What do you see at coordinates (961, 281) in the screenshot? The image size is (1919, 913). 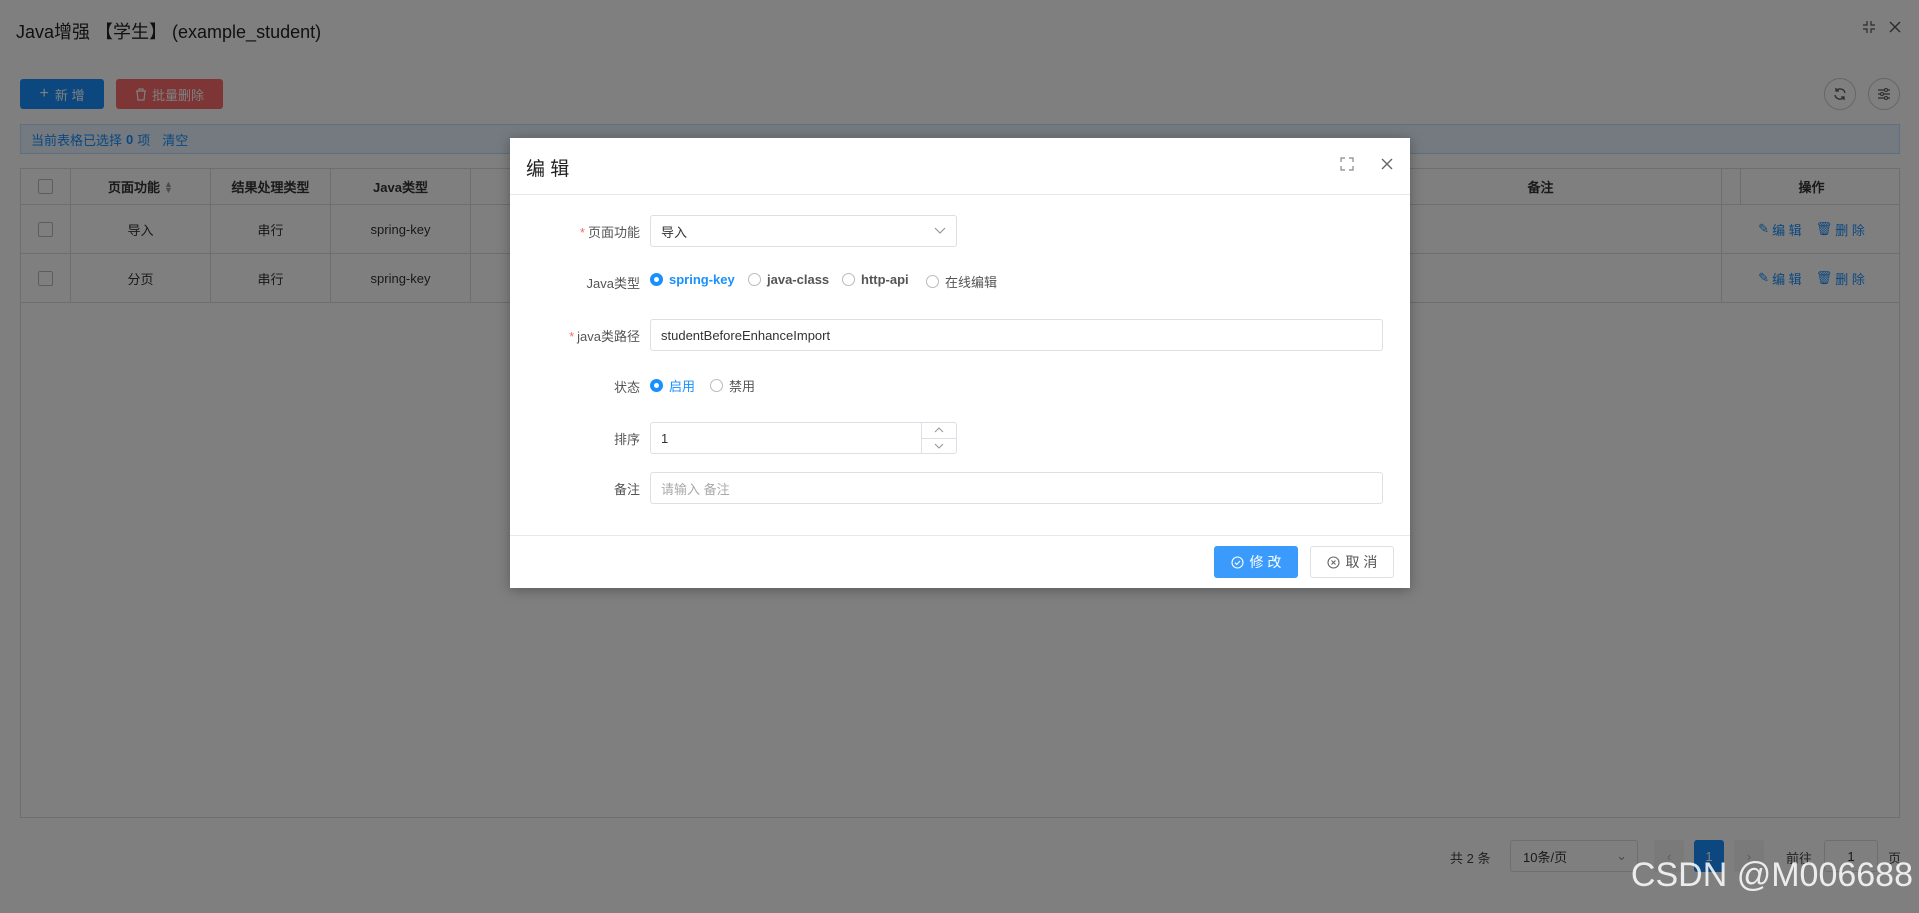 I see `java-type-radio-online-edit: 在线编辑` at bounding box center [961, 281].